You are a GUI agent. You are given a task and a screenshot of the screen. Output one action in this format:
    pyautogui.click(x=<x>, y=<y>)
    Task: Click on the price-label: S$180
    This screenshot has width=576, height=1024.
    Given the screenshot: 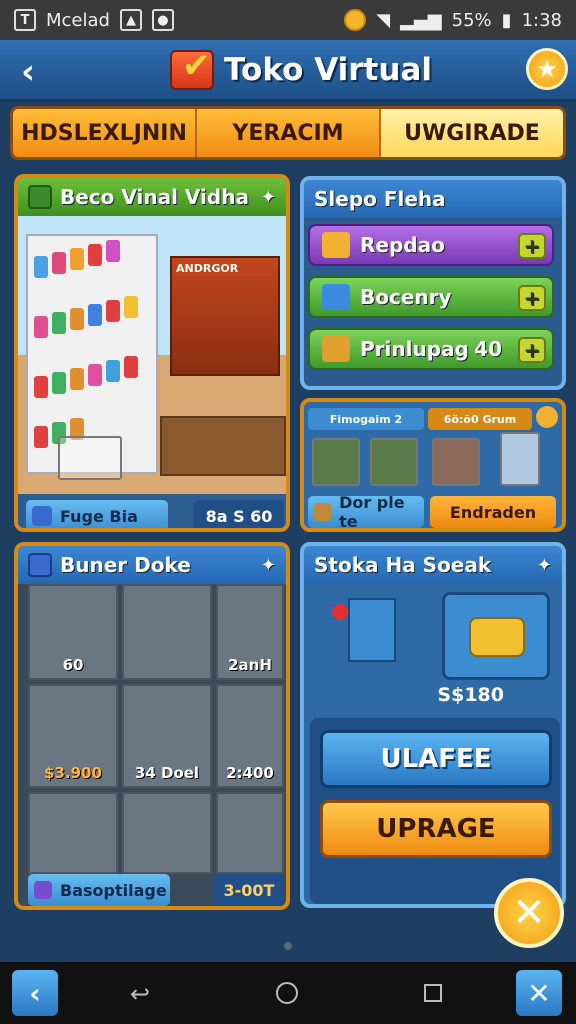 What is the action you would take?
    pyautogui.click(x=470, y=695)
    